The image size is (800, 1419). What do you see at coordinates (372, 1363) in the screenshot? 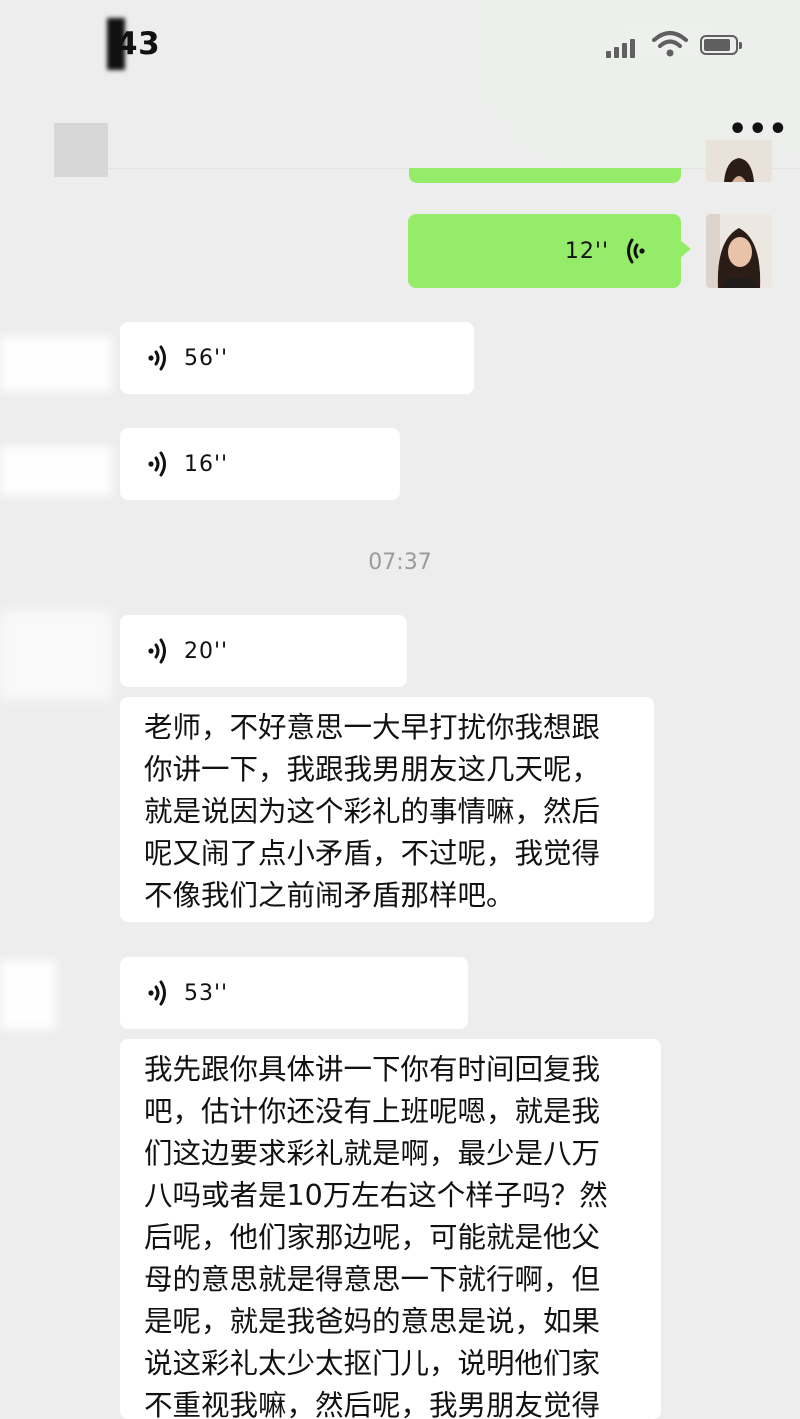
I see `message-text-line: 说这彩礼太少太抠门儿，说明他们家` at bounding box center [372, 1363].